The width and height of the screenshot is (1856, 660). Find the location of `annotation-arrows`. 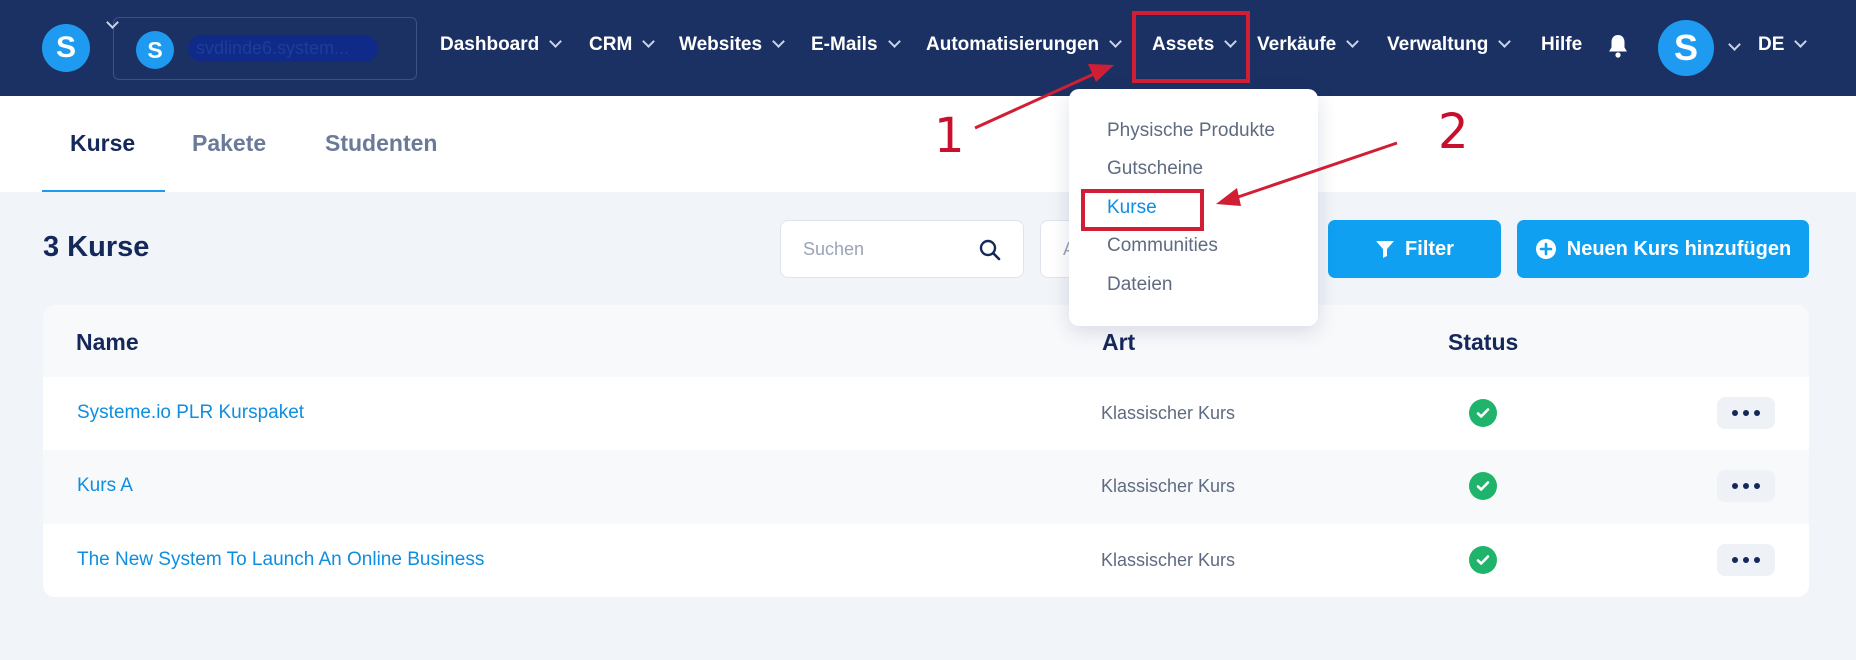

annotation-arrows is located at coordinates (1186, 135).